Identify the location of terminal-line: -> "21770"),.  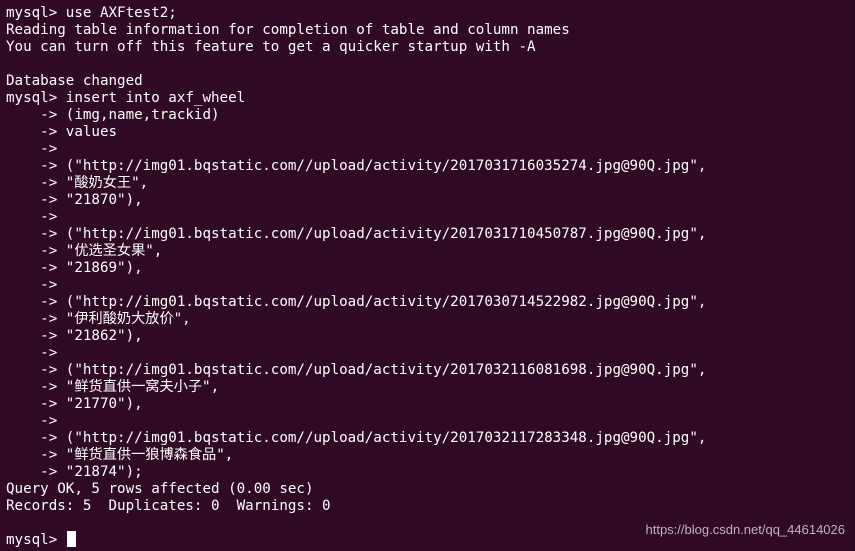
(74, 404).